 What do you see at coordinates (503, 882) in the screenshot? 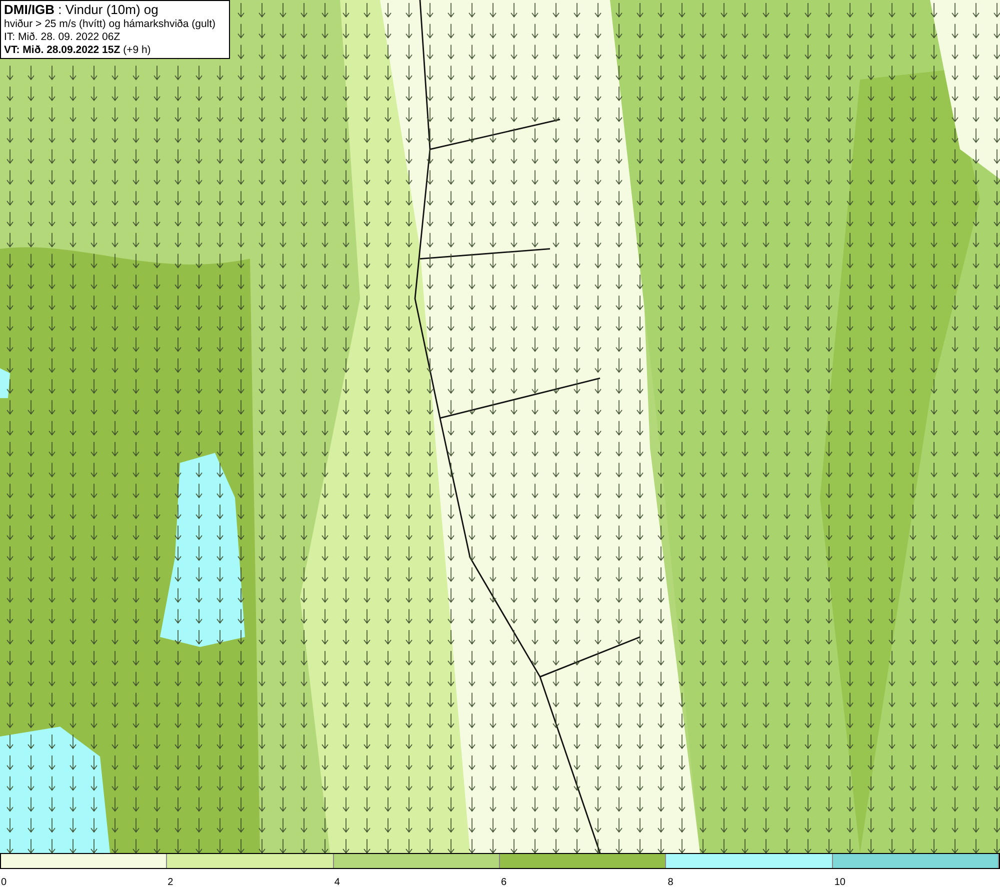
I see `colorbar-tick-label: 6` at bounding box center [503, 882].